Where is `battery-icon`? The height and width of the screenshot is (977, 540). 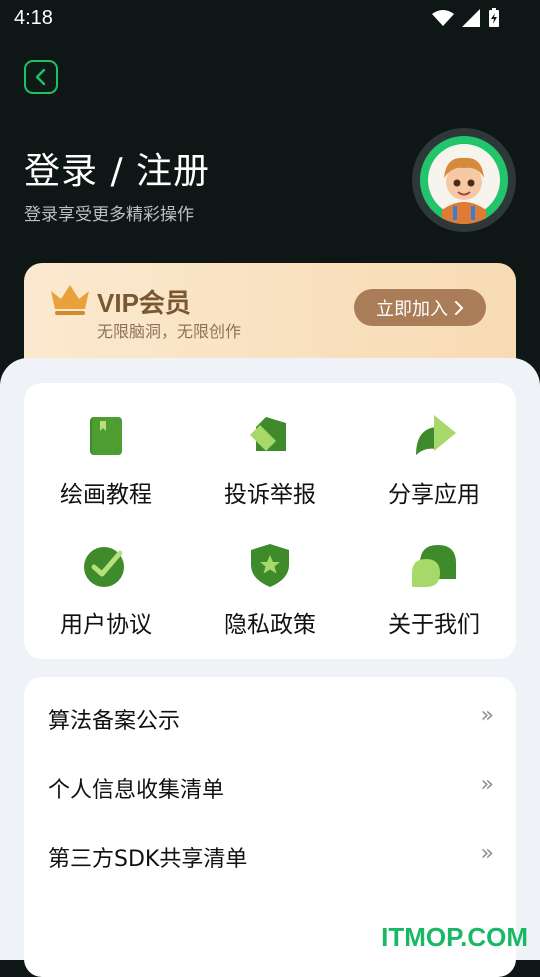 battery-icon is located at coordinates (494, 17).